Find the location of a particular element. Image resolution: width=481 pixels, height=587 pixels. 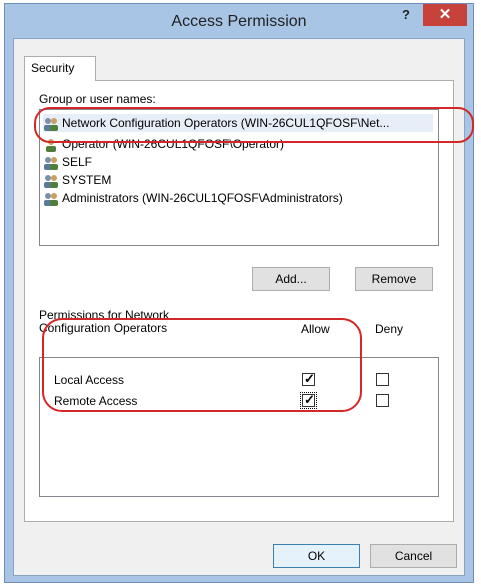

deny-remote-access-checkbox is located at coordinates (382, 400).